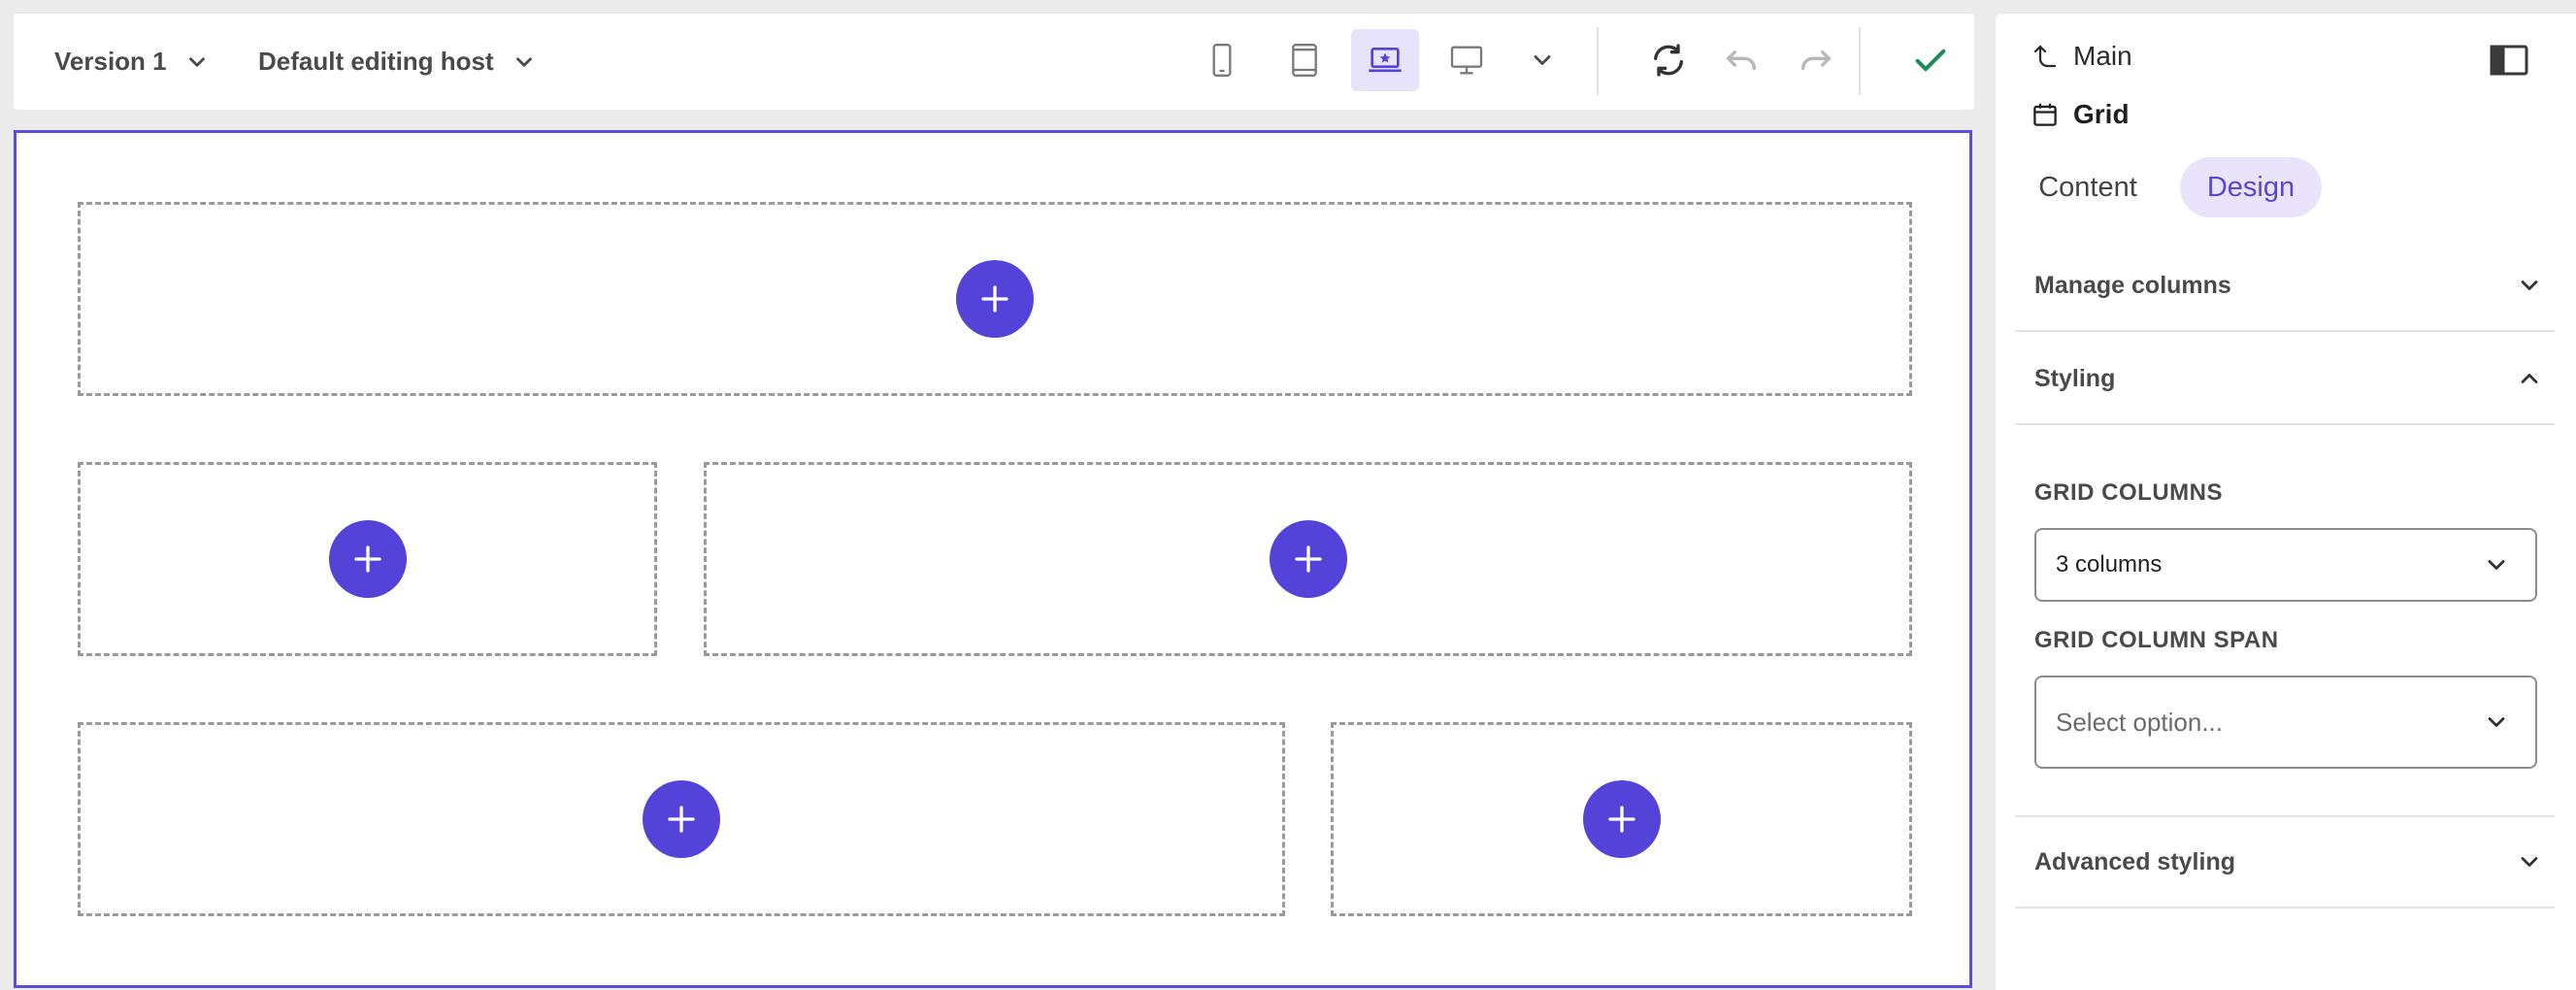 Image resolution: width=2576 pixels, height=990 pixels. I want to click on phone-icon, so click(1222, 60).